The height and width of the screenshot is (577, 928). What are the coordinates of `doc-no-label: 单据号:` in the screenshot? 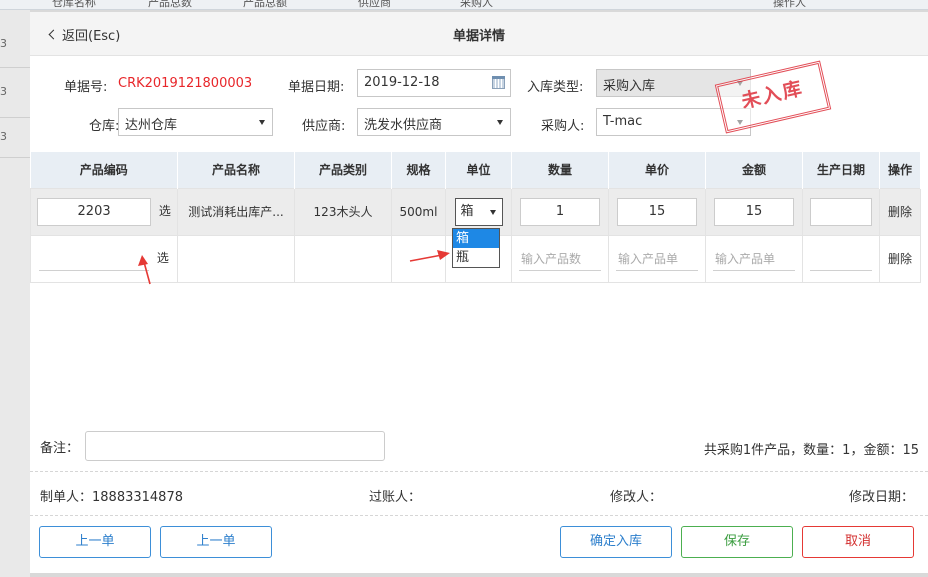 It's located at (86, 87).